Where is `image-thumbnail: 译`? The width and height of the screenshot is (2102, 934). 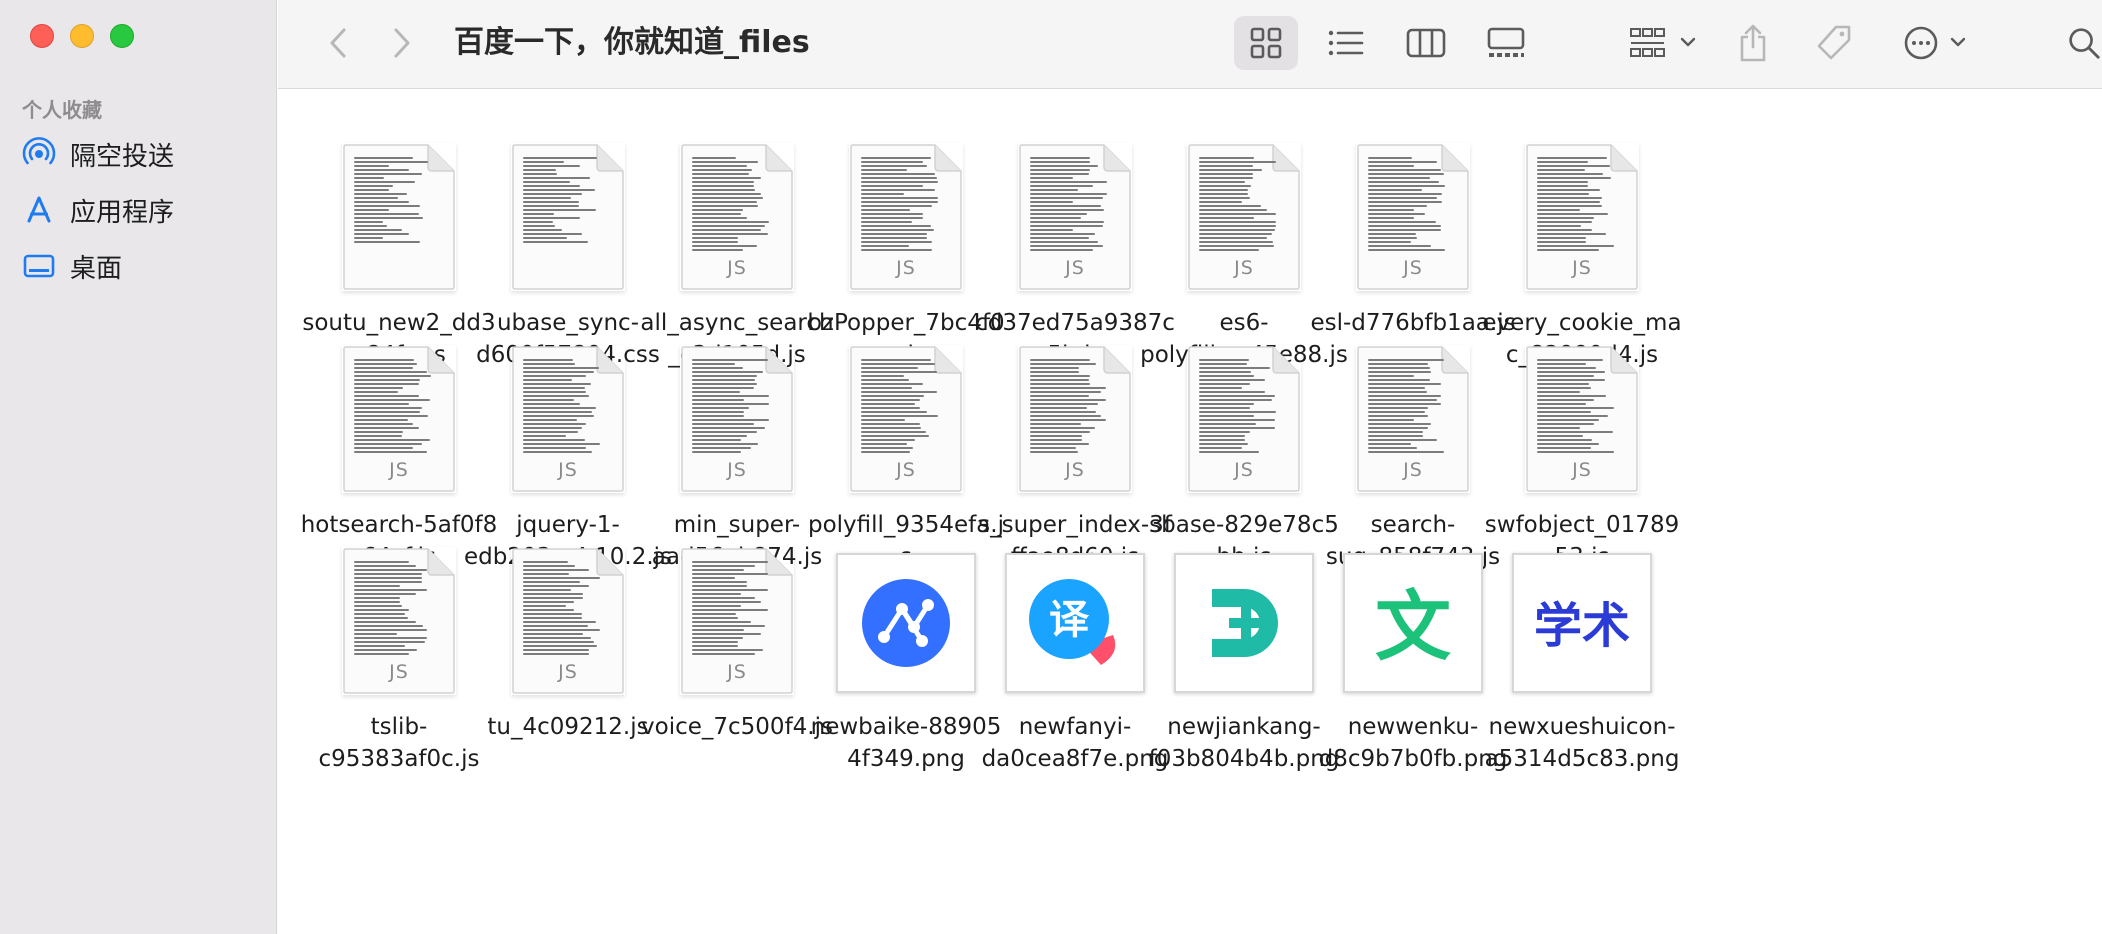
image-thumbnail: 译 is located at coordinates (1075, 623).